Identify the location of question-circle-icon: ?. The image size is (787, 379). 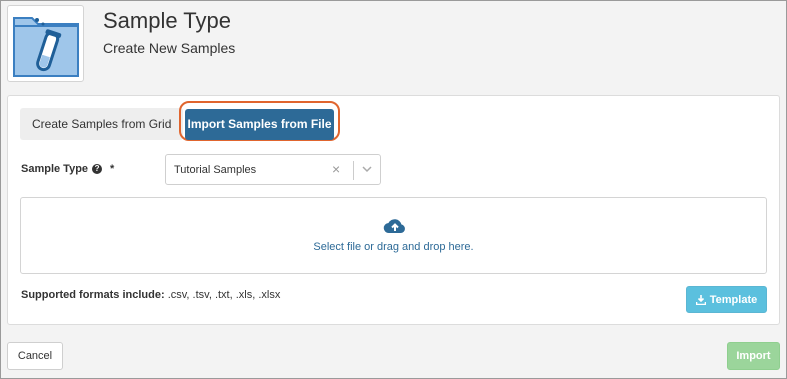
(97, 169).